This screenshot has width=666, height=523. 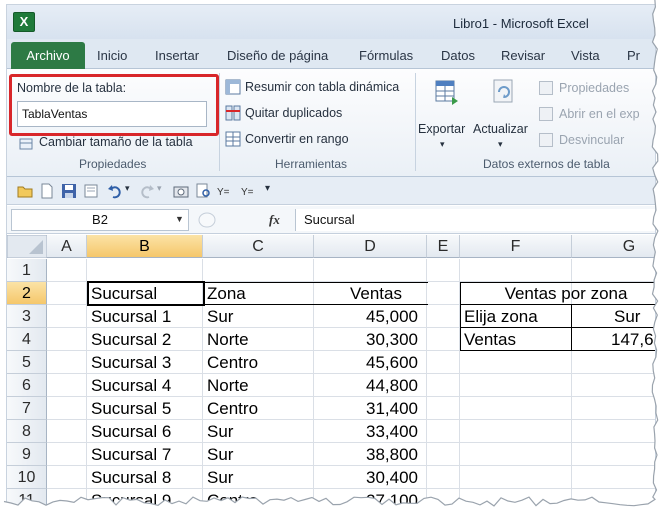 I want to click on open-folder-icon, so click(x=25, y=191).